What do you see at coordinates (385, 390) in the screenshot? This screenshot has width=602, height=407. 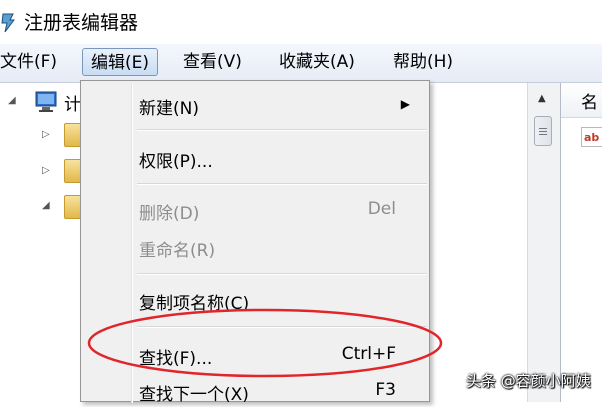 I see `menu-item-shortcut: F3` at bounding box center [385, 390].